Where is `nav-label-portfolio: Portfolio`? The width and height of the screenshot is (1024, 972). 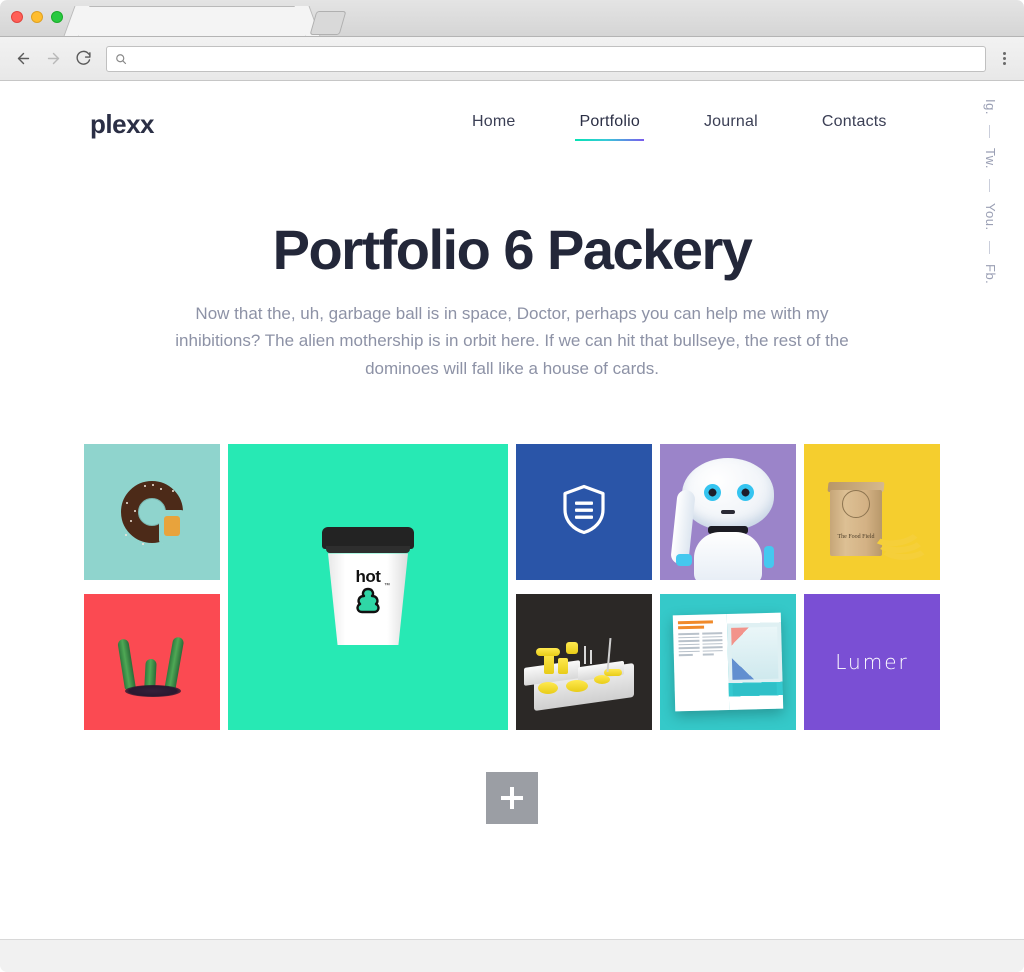
nav-label-portfolio: Portfolio is located at coordinates (609, 121).